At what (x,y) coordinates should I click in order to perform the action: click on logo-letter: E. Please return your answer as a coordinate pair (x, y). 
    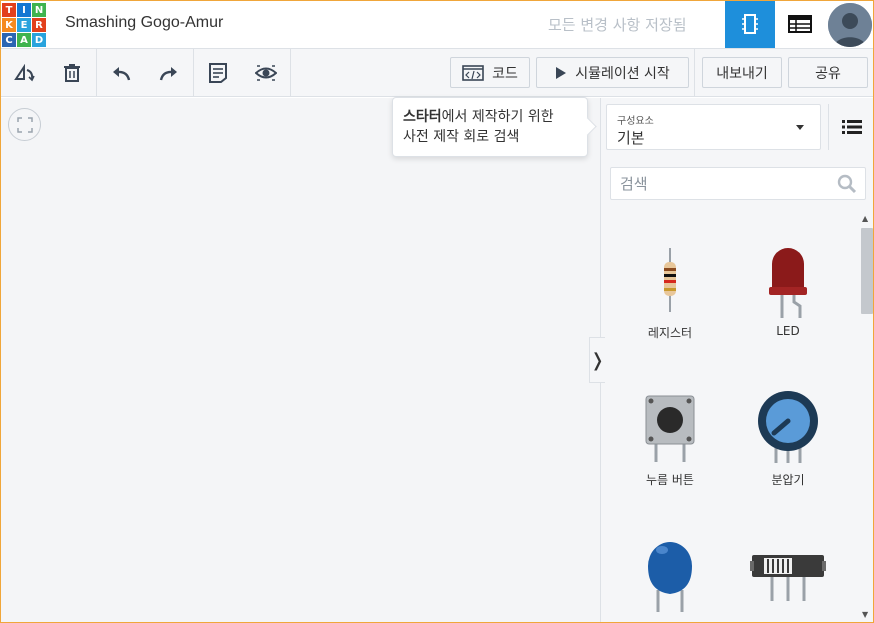
    Looking at the image, I should click on (24, 25).